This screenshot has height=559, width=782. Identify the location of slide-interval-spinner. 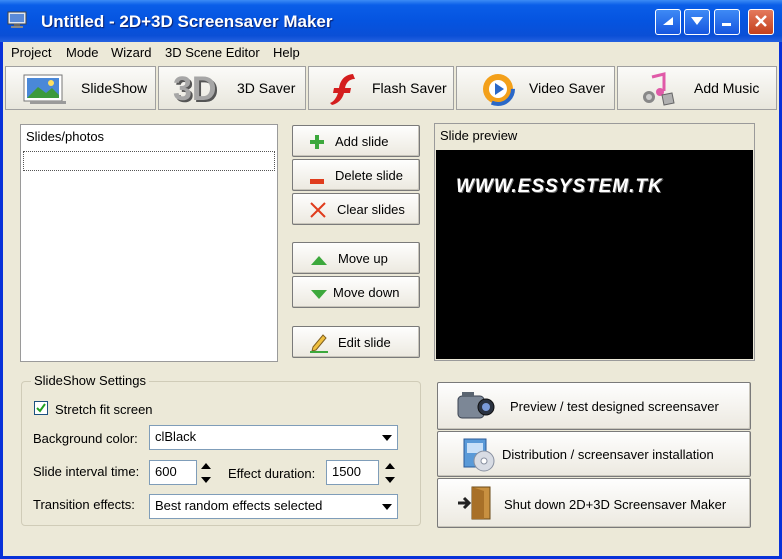
(206, 473).